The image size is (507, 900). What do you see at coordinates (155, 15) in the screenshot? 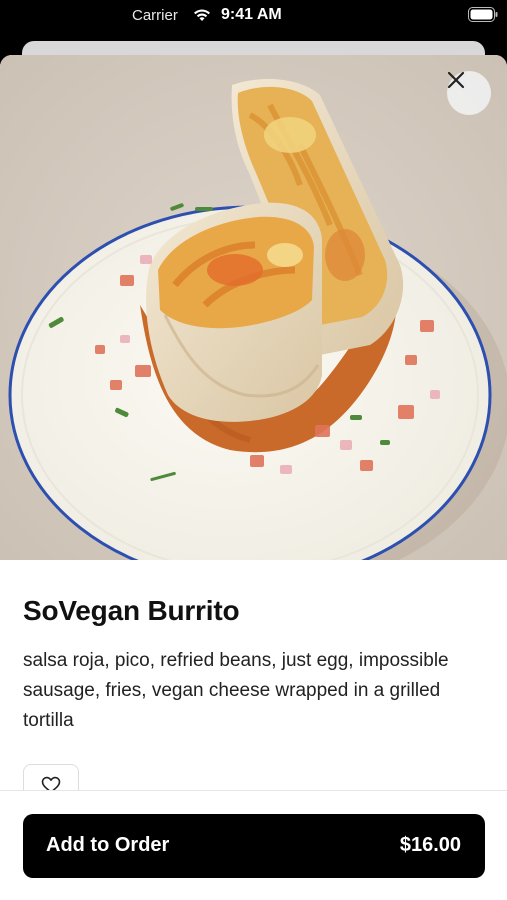
I see `carrier-label: Carrier` at bounding box center [155, 15].